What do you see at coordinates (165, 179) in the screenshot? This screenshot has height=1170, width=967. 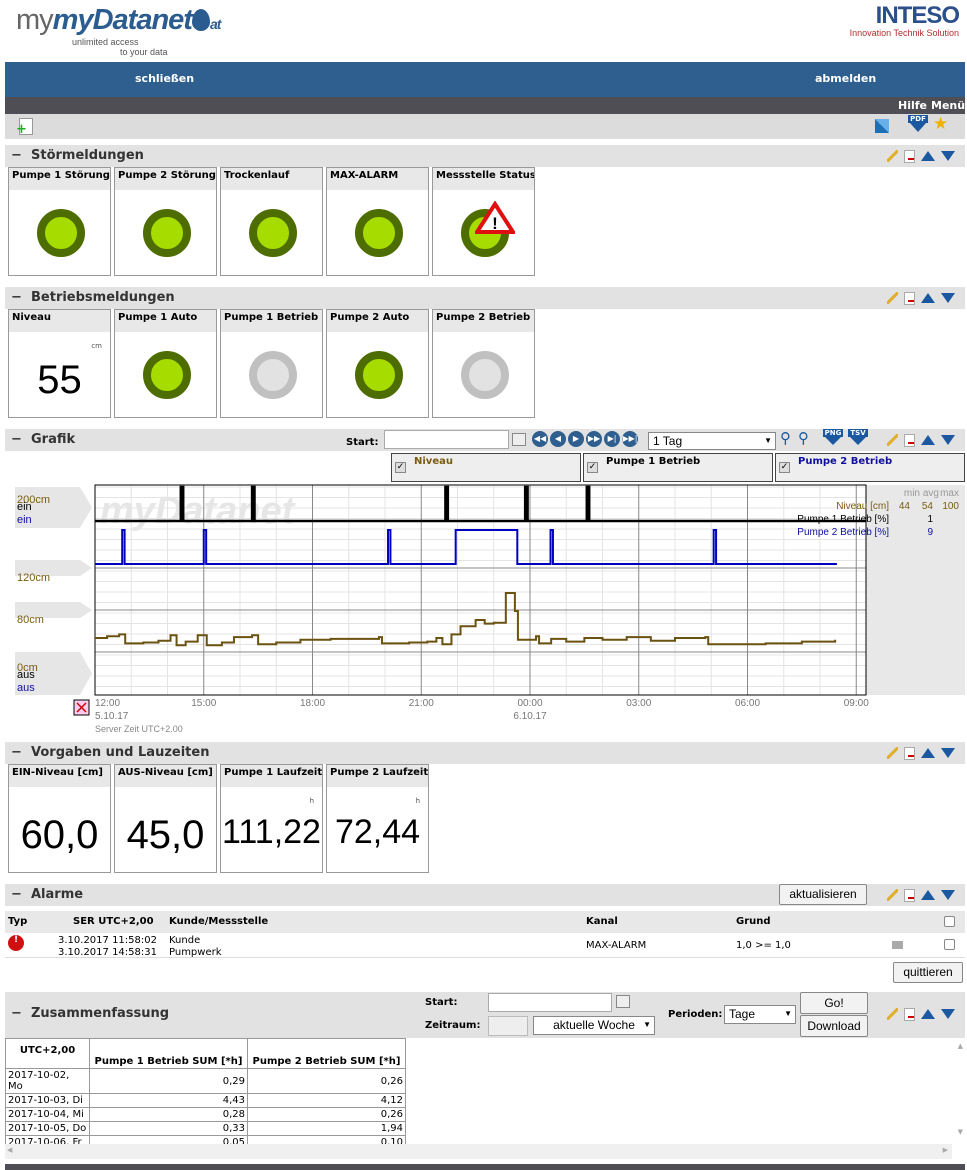 I see `tile-label: Pumpe 2 Störung` at bounding box center [165, 179].